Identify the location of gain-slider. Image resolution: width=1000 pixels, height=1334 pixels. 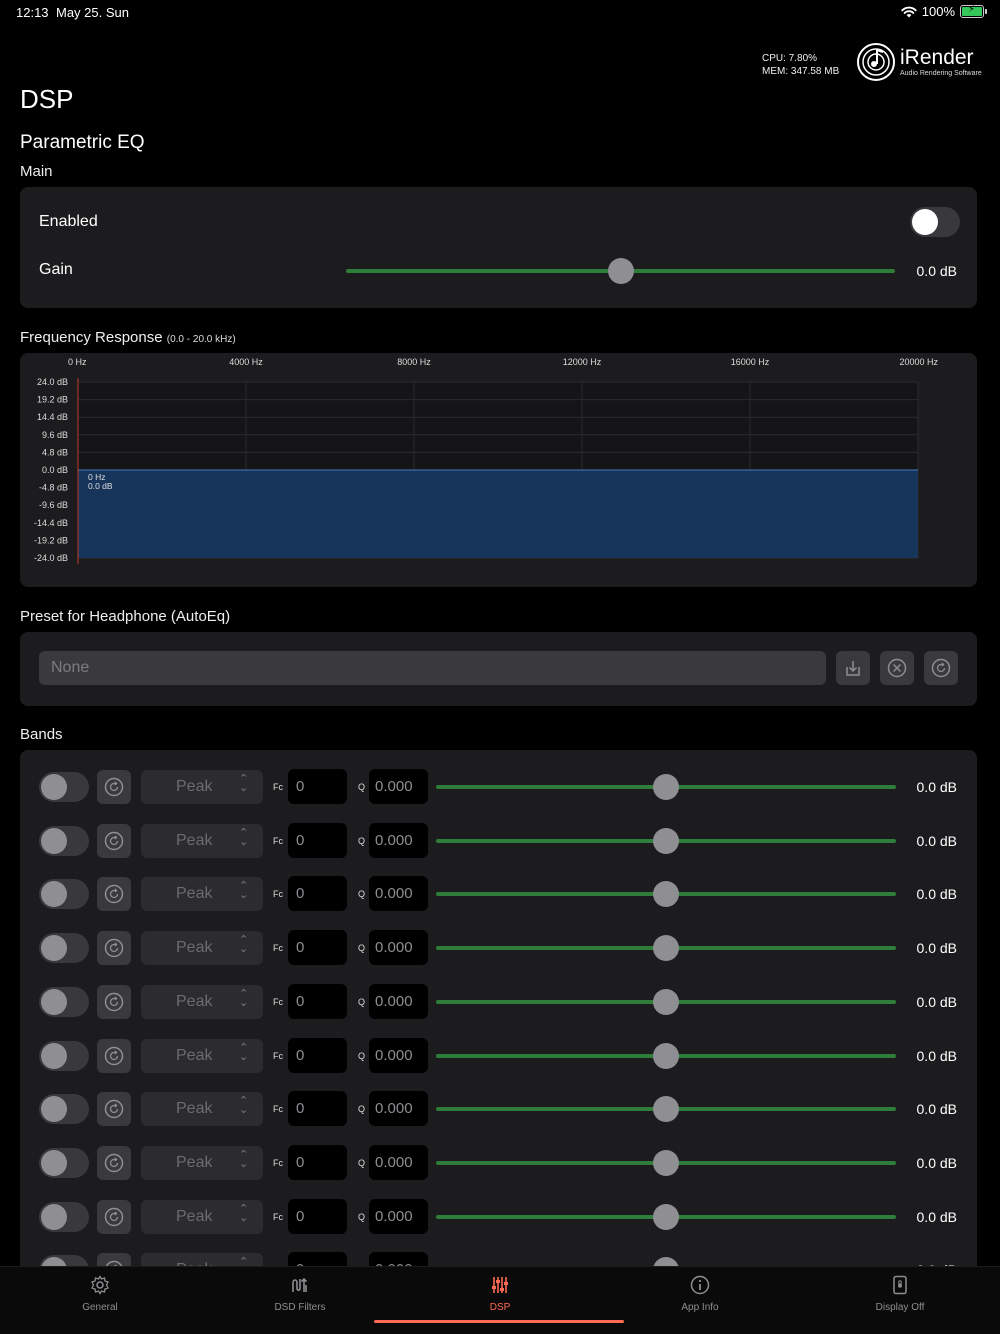
(620, 271).